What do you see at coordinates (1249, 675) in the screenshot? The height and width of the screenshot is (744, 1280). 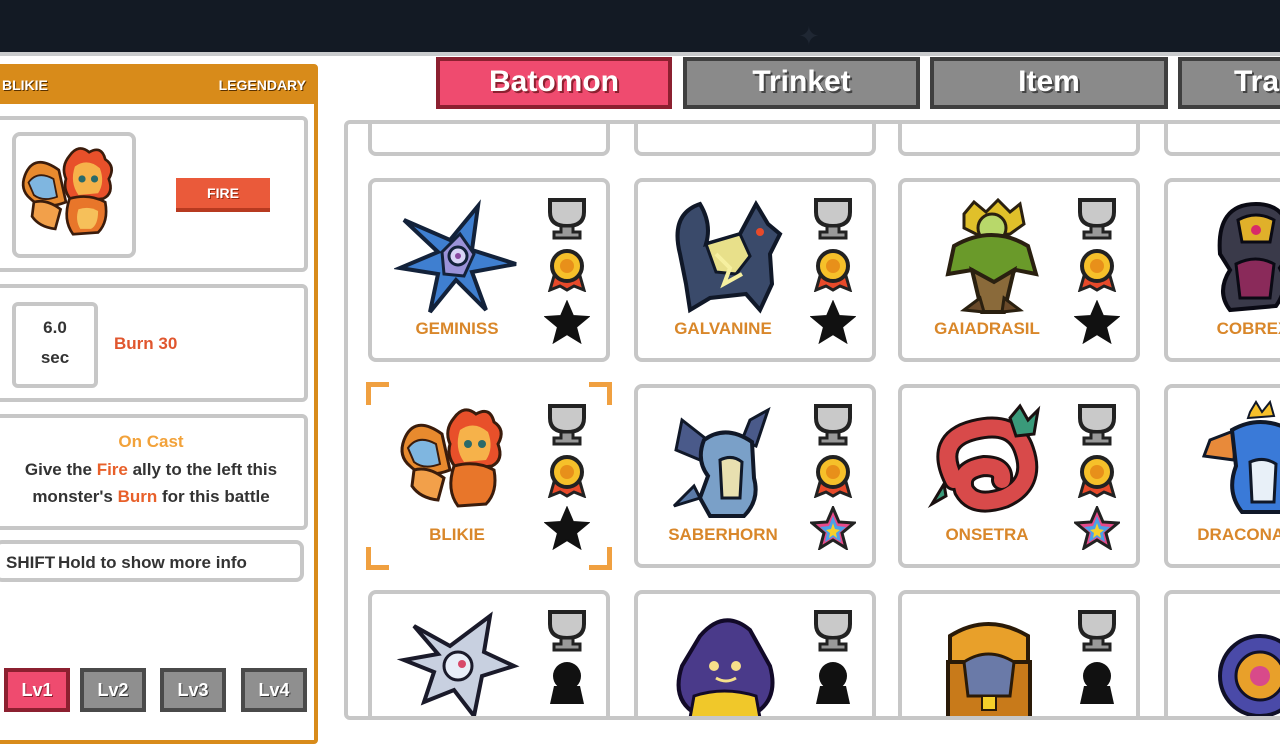 I see `snail-monster-icon` at bounding box center [1249, 675].